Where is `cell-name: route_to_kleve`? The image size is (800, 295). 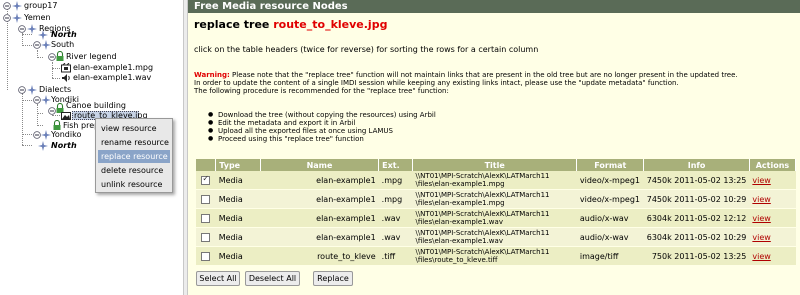 cell-name: route_to_kleve is located at coordinates (319, 256).